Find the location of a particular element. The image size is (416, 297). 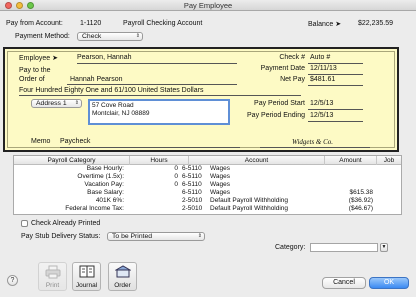

category-dropdown-button: ▼ is located at coordinates (384, 247).